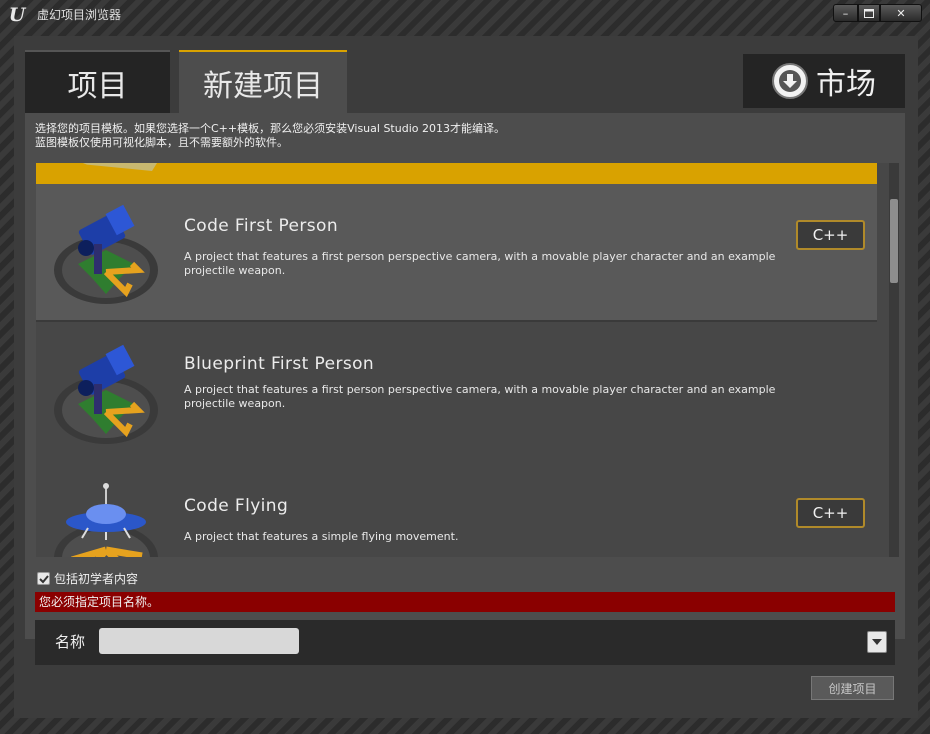 This screenshot has height=734, width=930. Describe the element at coordinates (236, 506) in the screenshot. I see `template-title: Code Flying` at that location.